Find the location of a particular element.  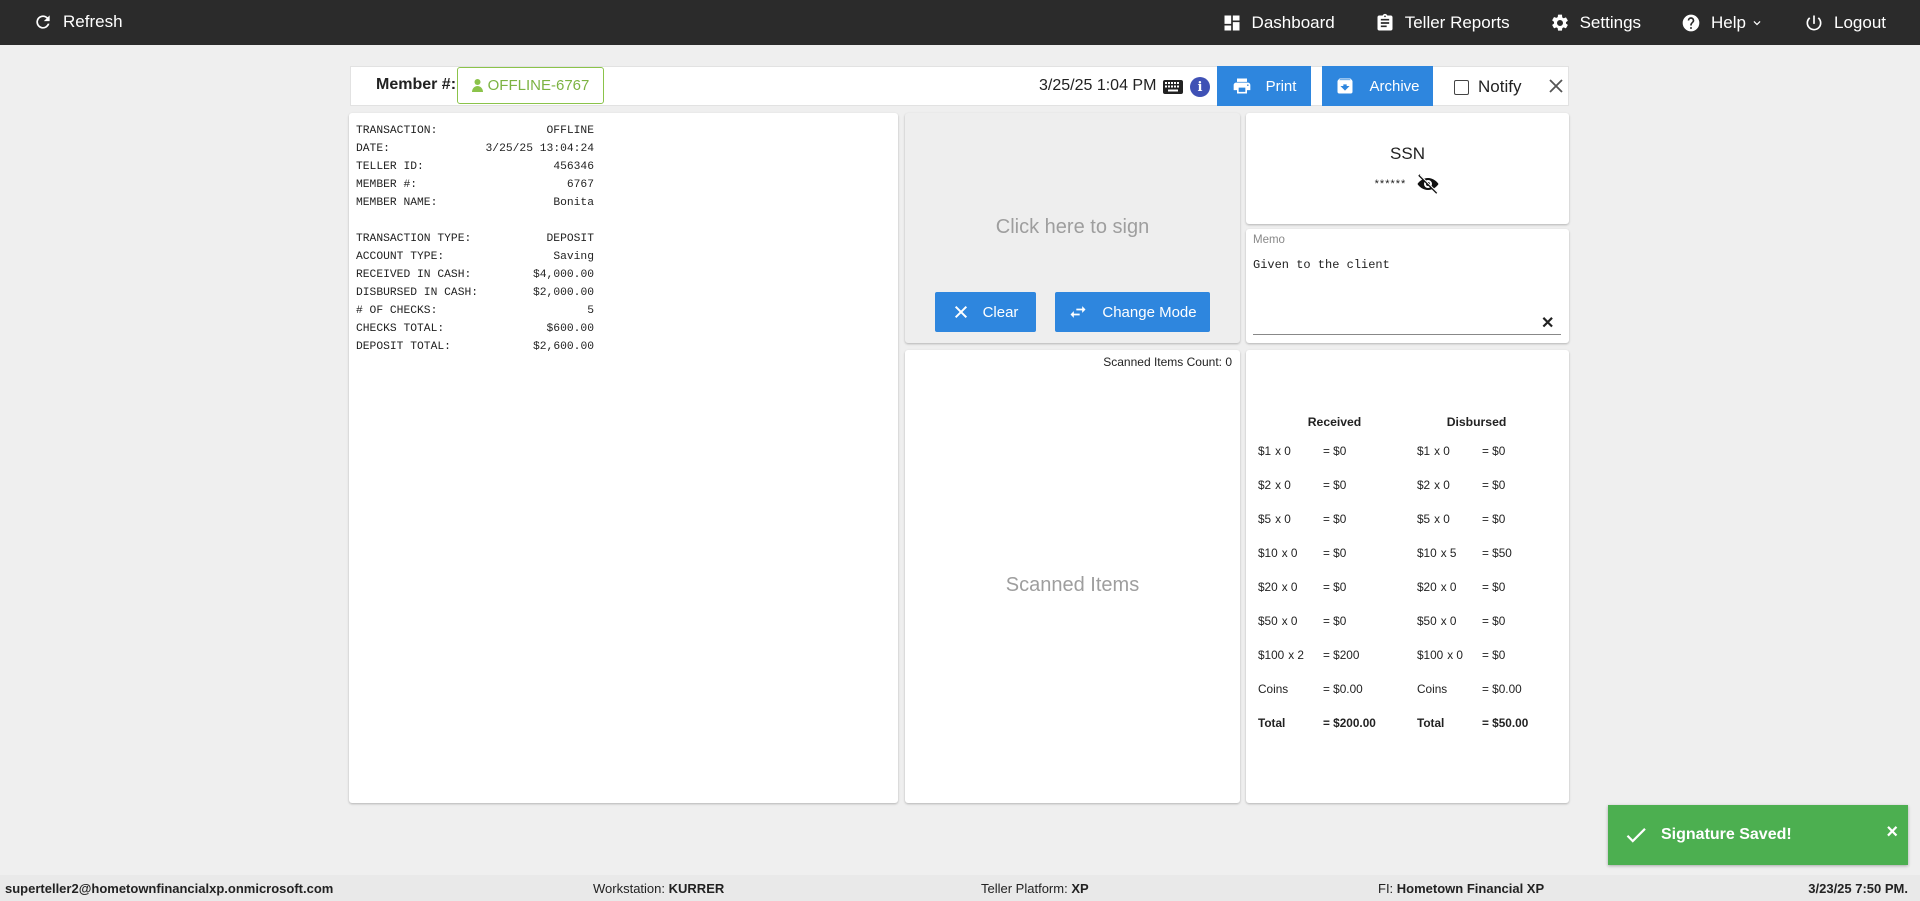

receipt-row: TRANSACTION TYPE: DEPOSIT is located at coordinates (475, 239).